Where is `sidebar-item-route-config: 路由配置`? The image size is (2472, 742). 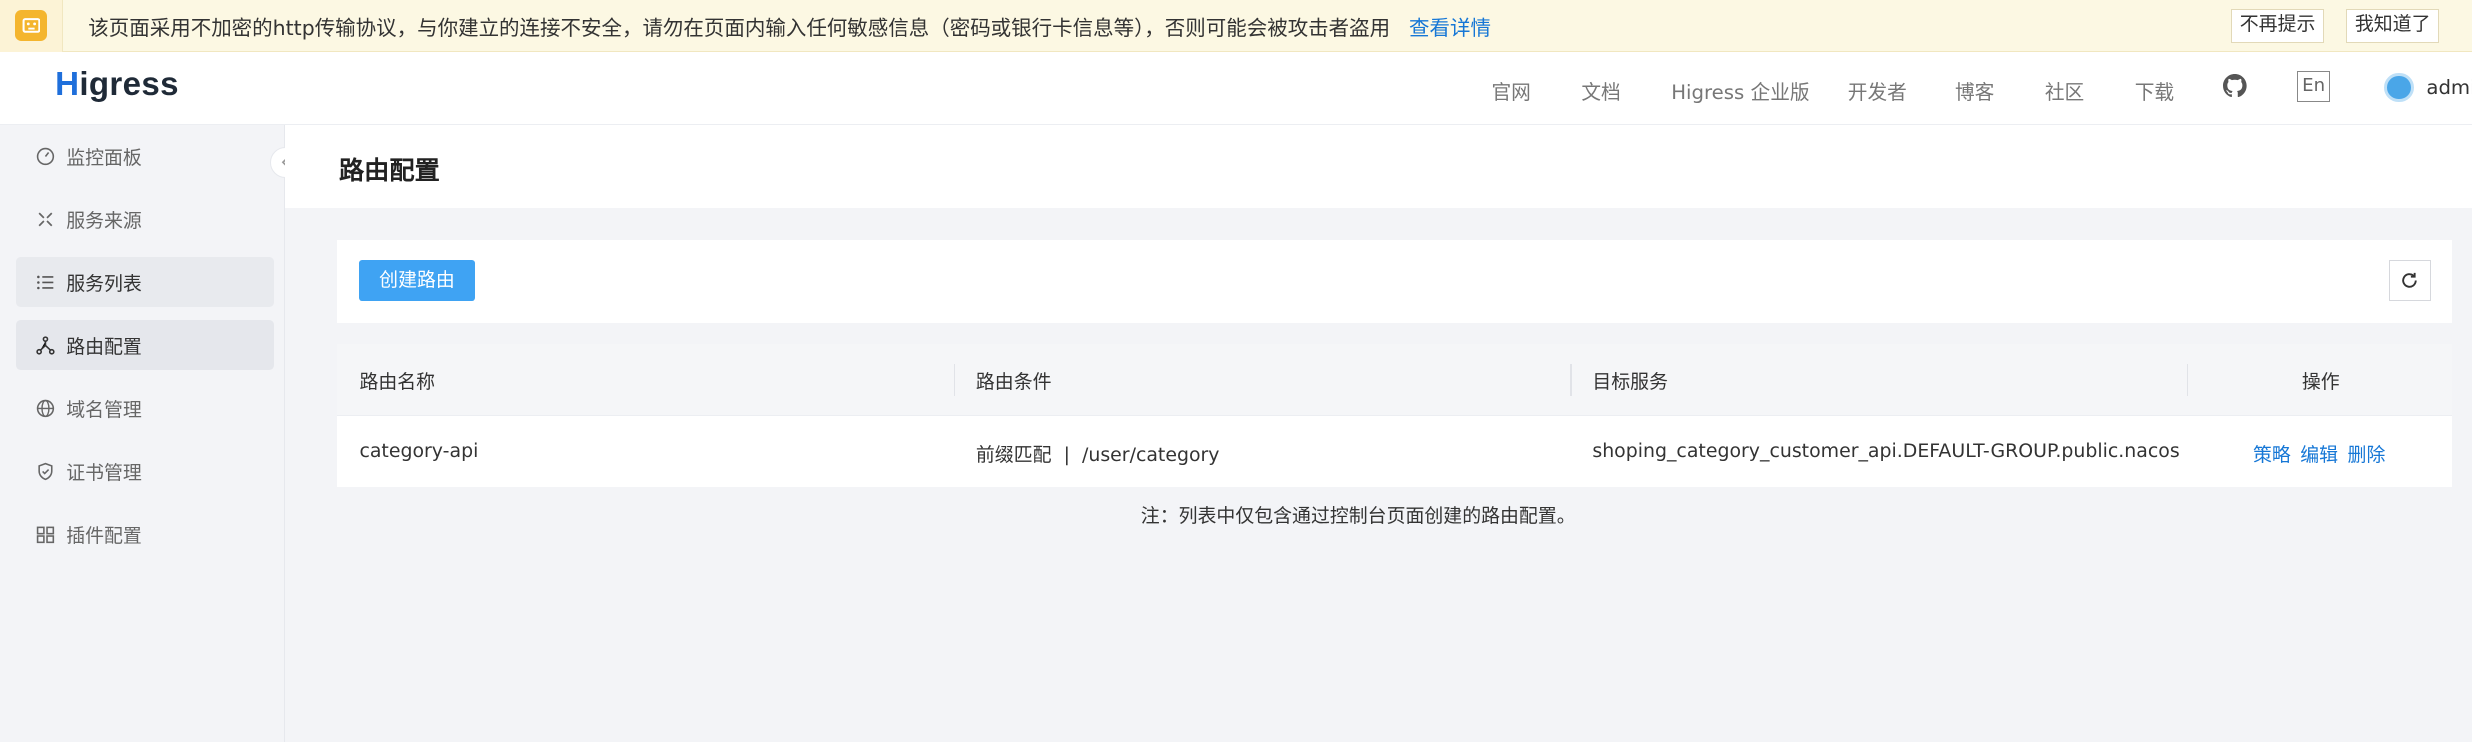
sidebar-item-route-config: 路由配置 is located at coordinates (145, 345).